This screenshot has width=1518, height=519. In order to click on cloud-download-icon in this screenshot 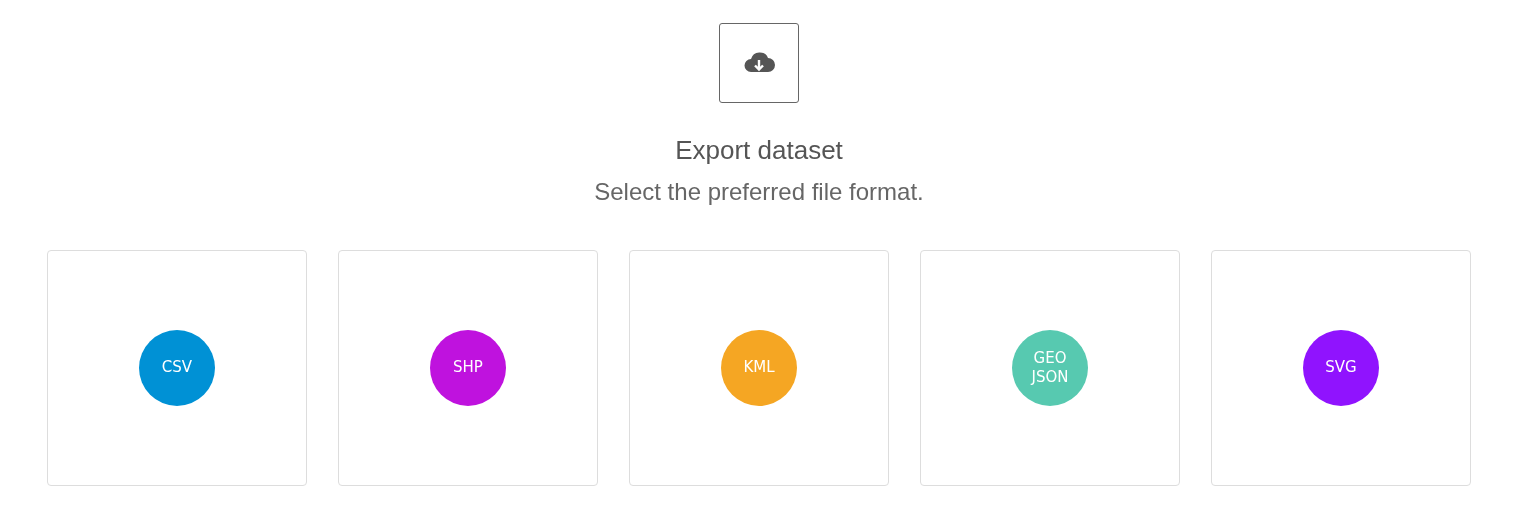, I will do `click(759, 63)`.